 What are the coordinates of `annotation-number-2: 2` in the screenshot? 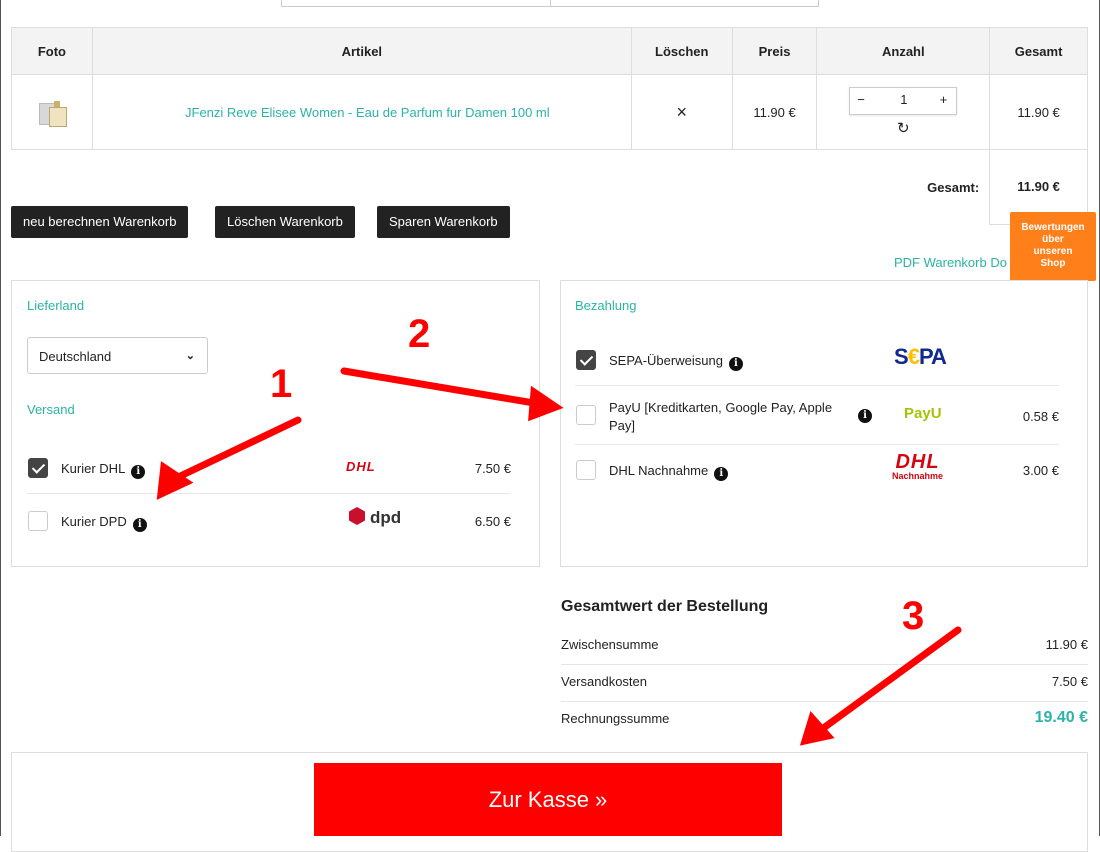 It's located at (419, 334).